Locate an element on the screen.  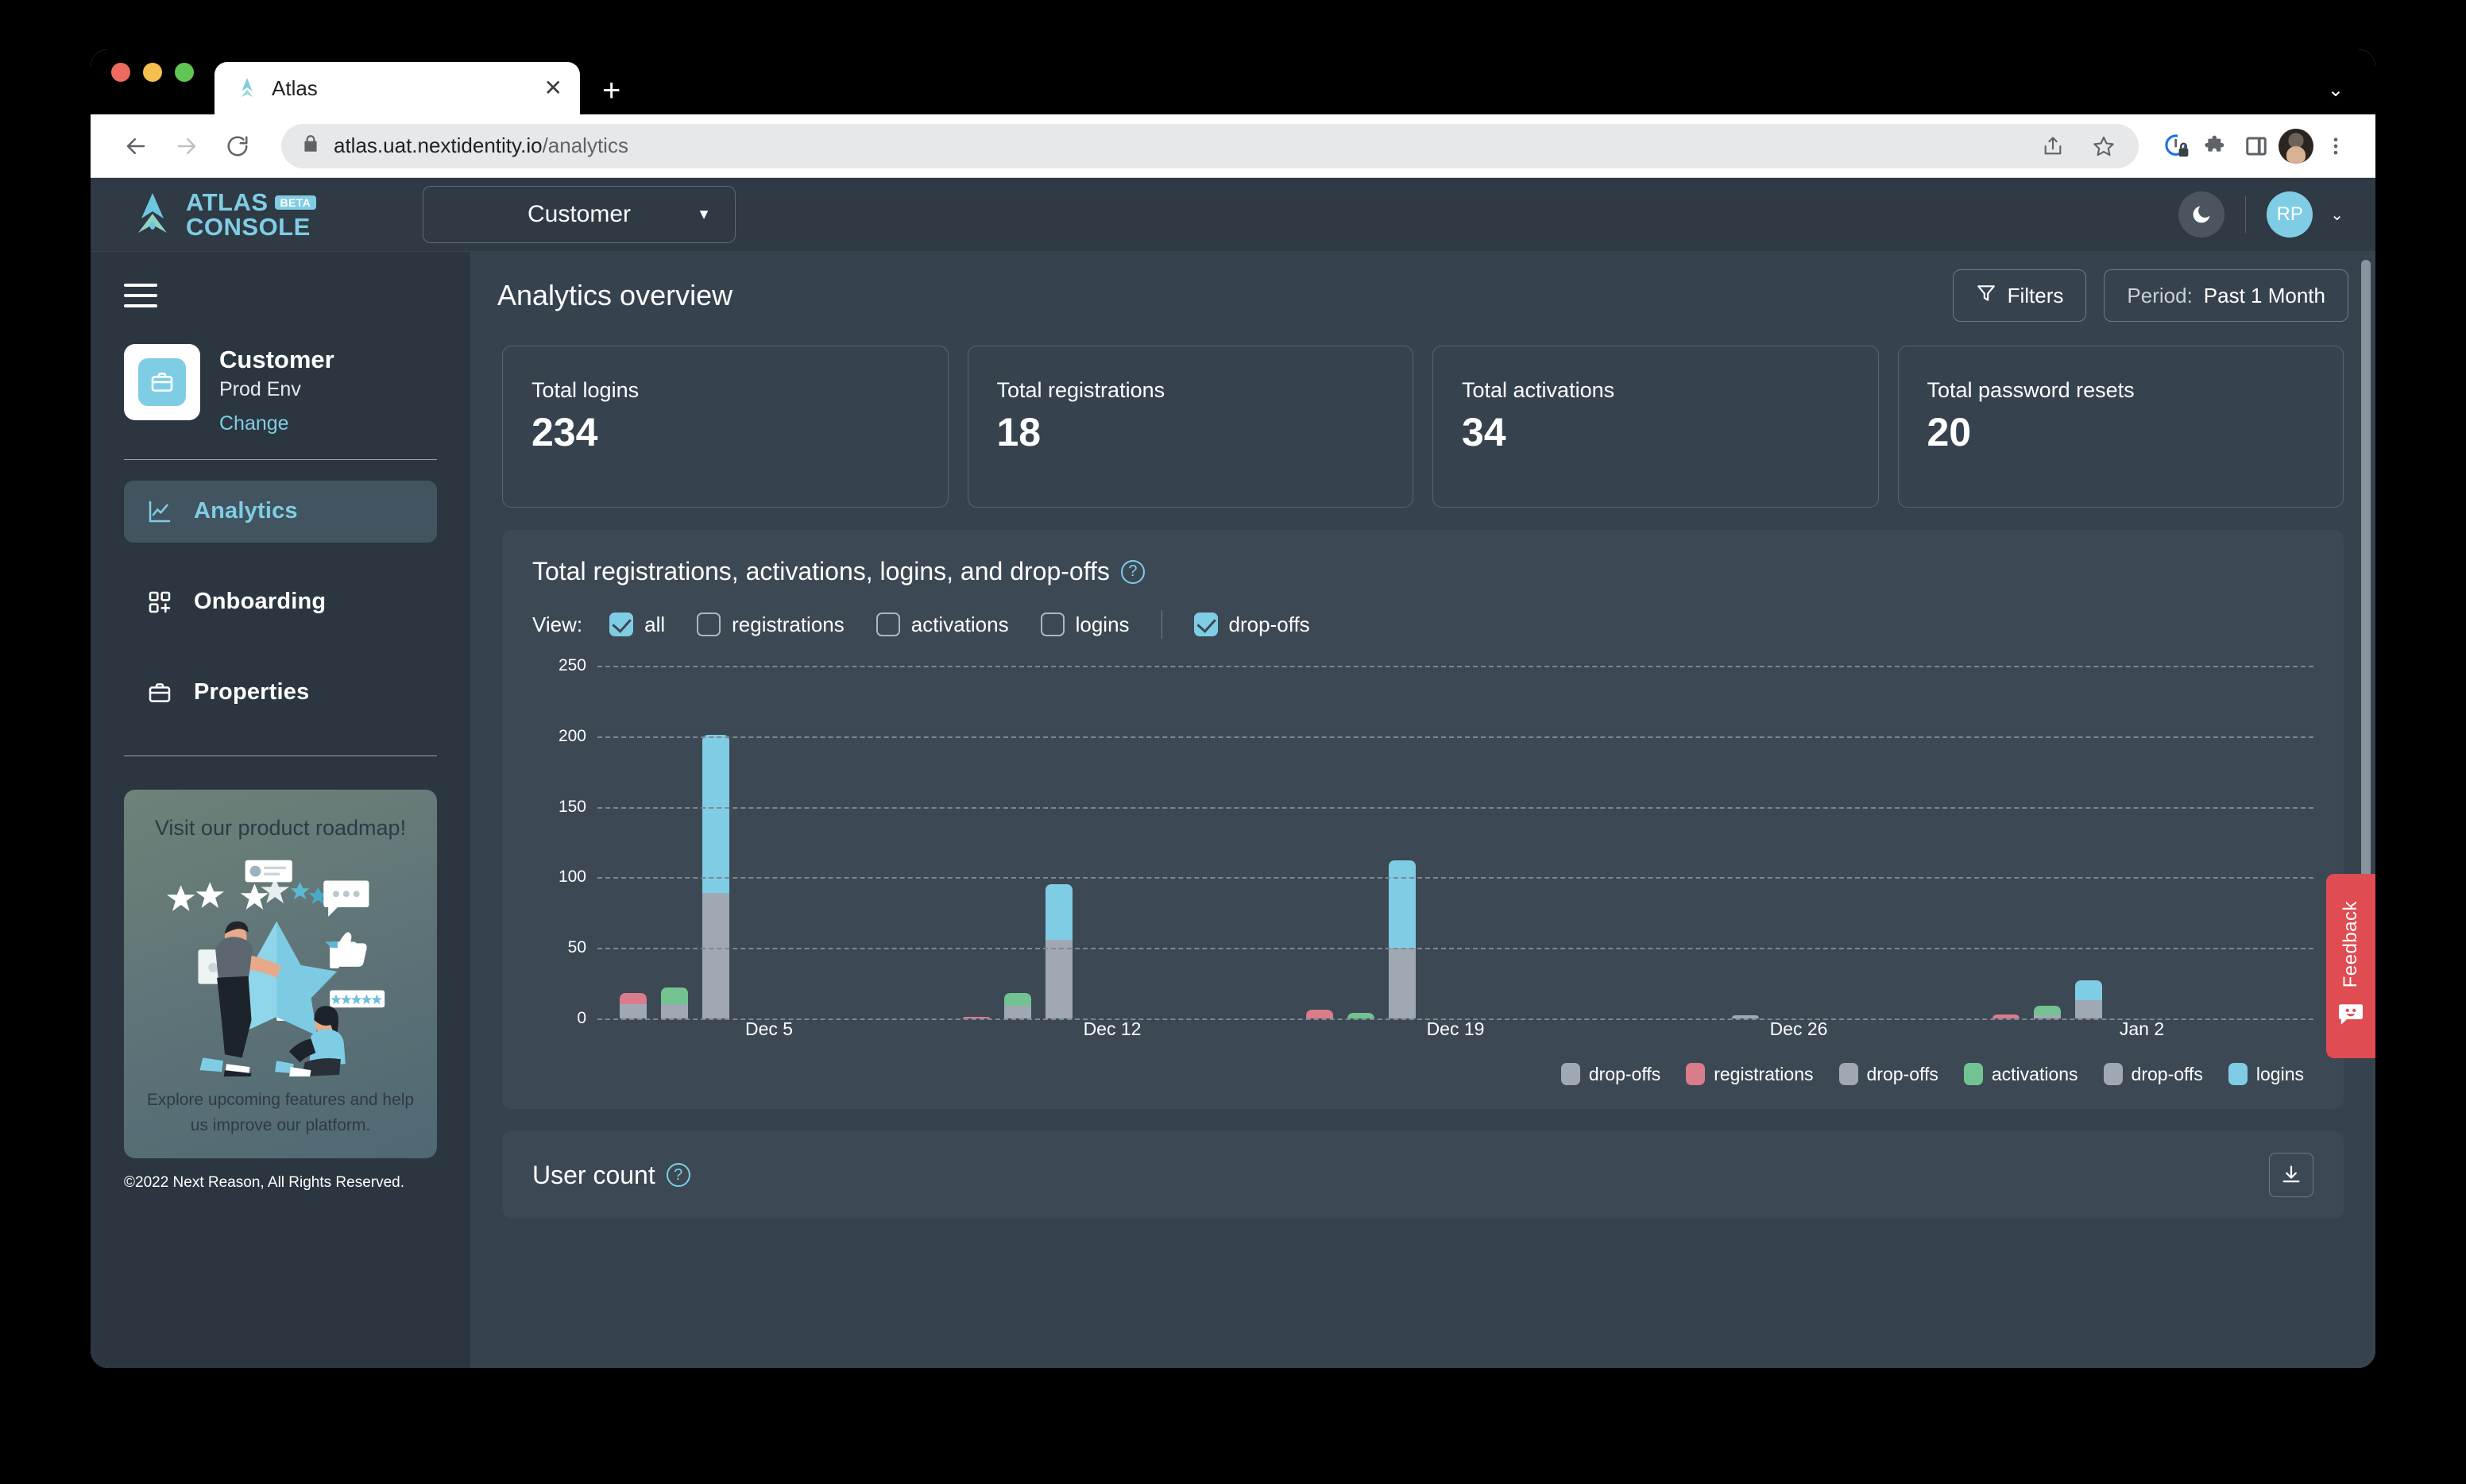
bar-segment-drop-offs is located at coordinates (2088, 1008).